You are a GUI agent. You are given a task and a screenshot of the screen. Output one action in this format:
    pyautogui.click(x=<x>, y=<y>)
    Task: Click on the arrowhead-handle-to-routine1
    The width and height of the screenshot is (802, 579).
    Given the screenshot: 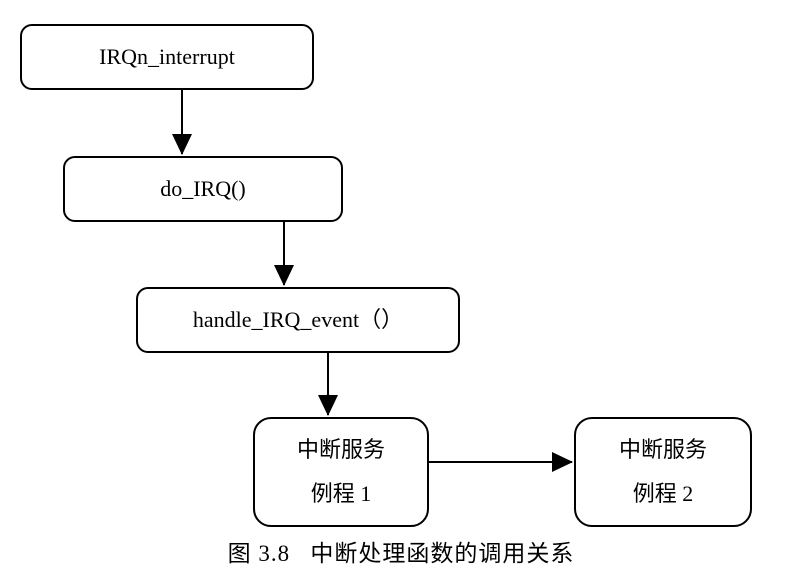 What is the action you would take?
    pyautogui.click(x=328, y=405)
    